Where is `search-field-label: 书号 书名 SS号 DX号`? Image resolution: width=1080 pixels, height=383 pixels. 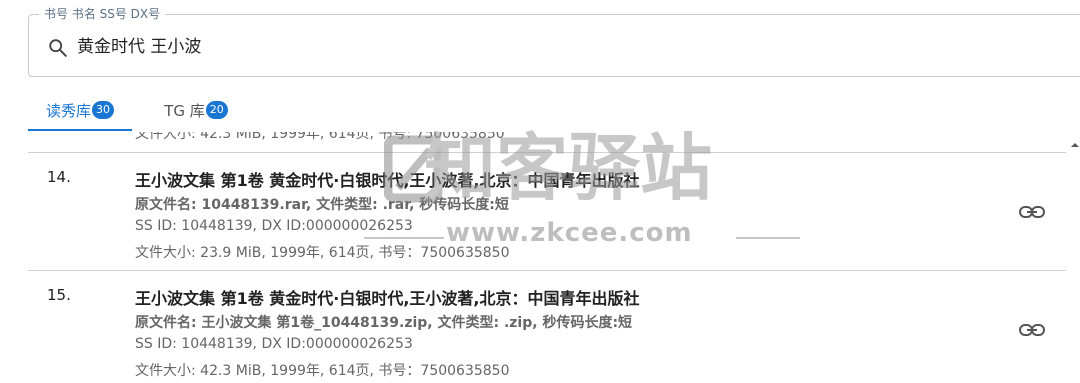
search-field-label: 书号 书名 SS号 DX号 is located at coordinates (102, 14).